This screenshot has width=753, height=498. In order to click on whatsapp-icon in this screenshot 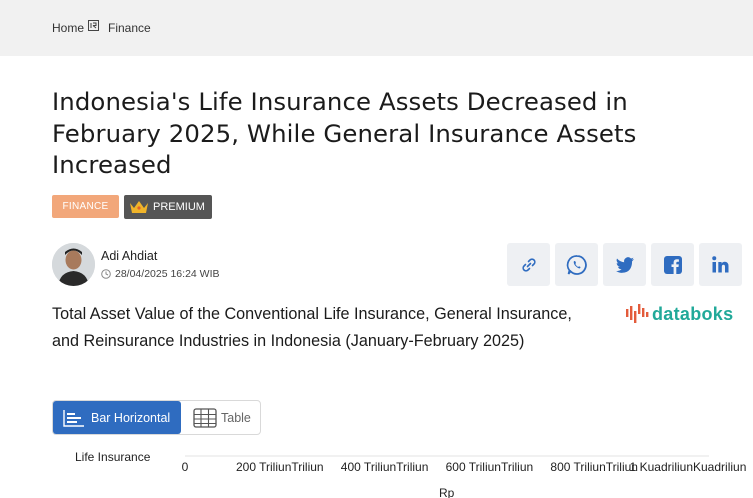, I will do `click(576, 264)`.